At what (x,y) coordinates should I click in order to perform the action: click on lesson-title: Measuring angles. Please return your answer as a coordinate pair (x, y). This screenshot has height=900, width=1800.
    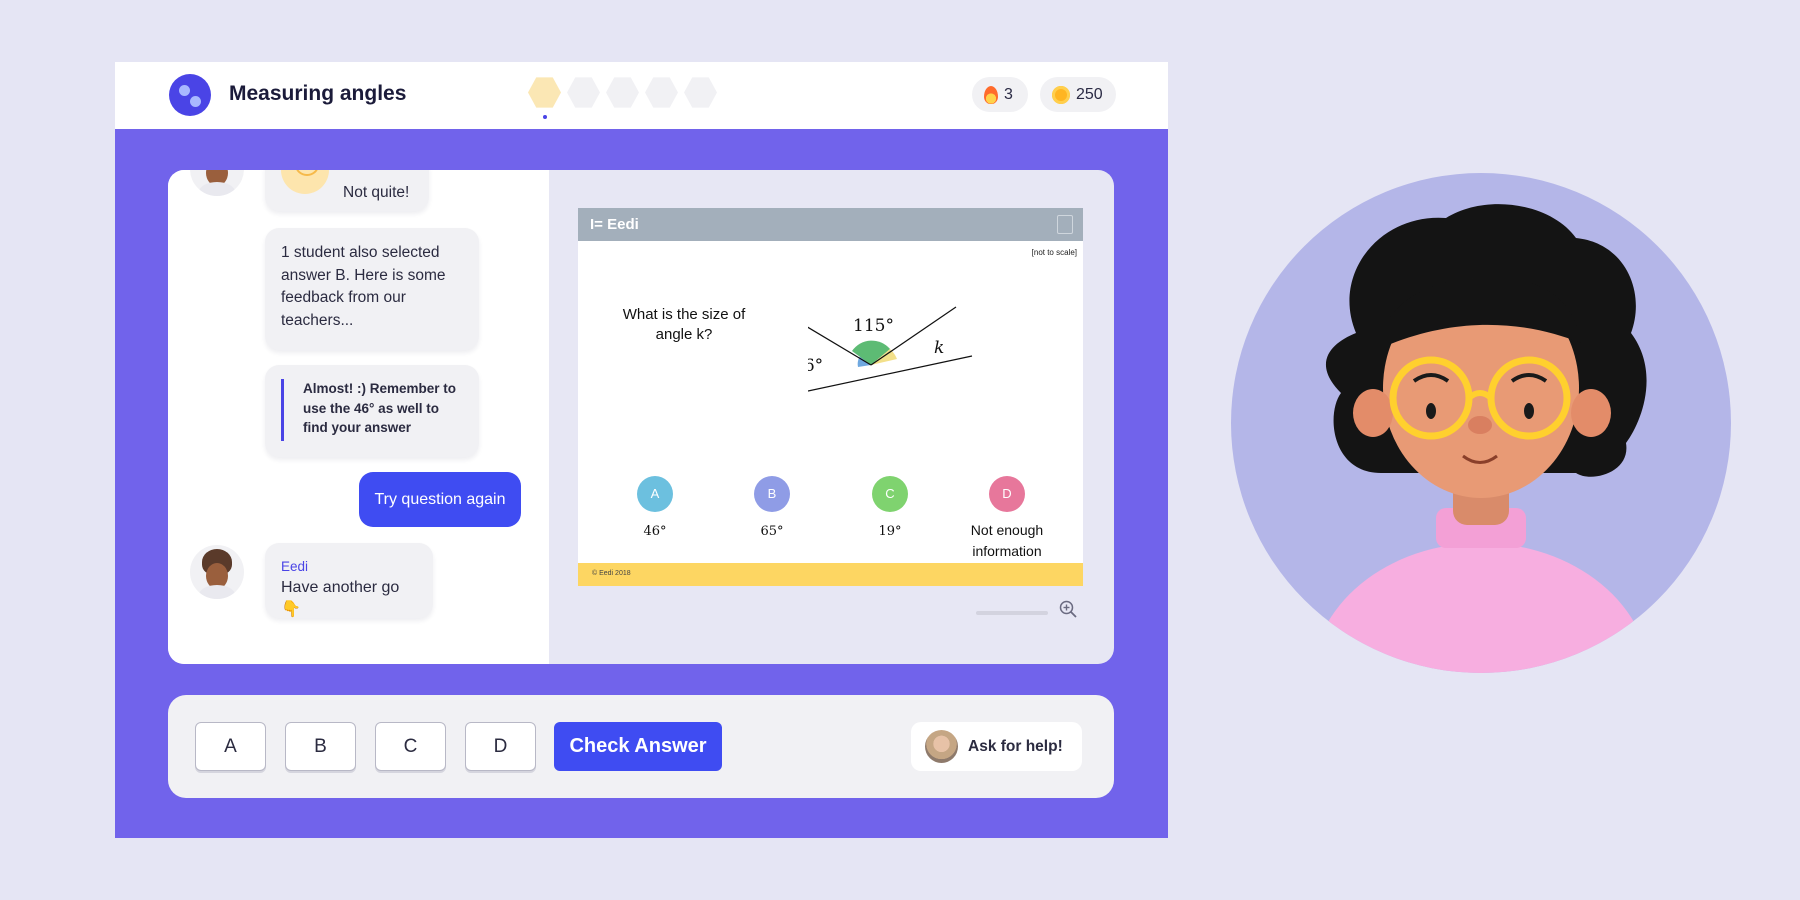
    Looking at the image, I should click on (318, 93).